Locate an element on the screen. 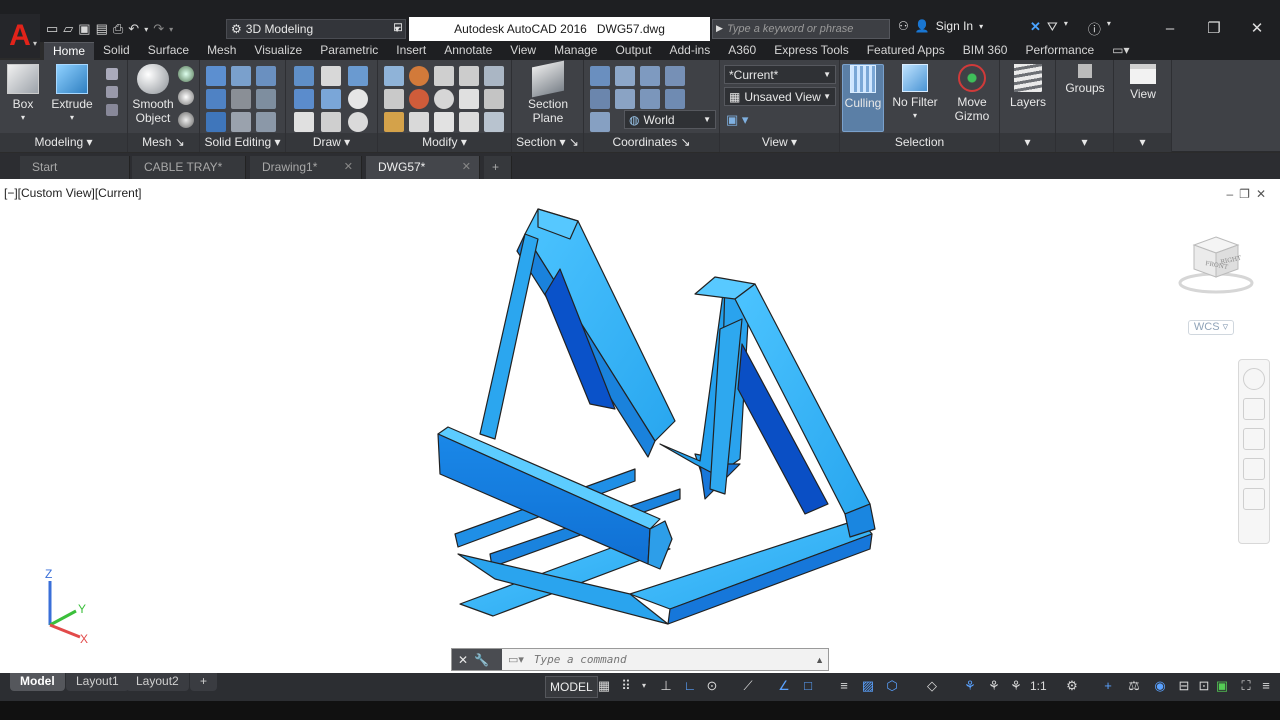  transparency-icon: ▨ is located at coordinates (868, 686).